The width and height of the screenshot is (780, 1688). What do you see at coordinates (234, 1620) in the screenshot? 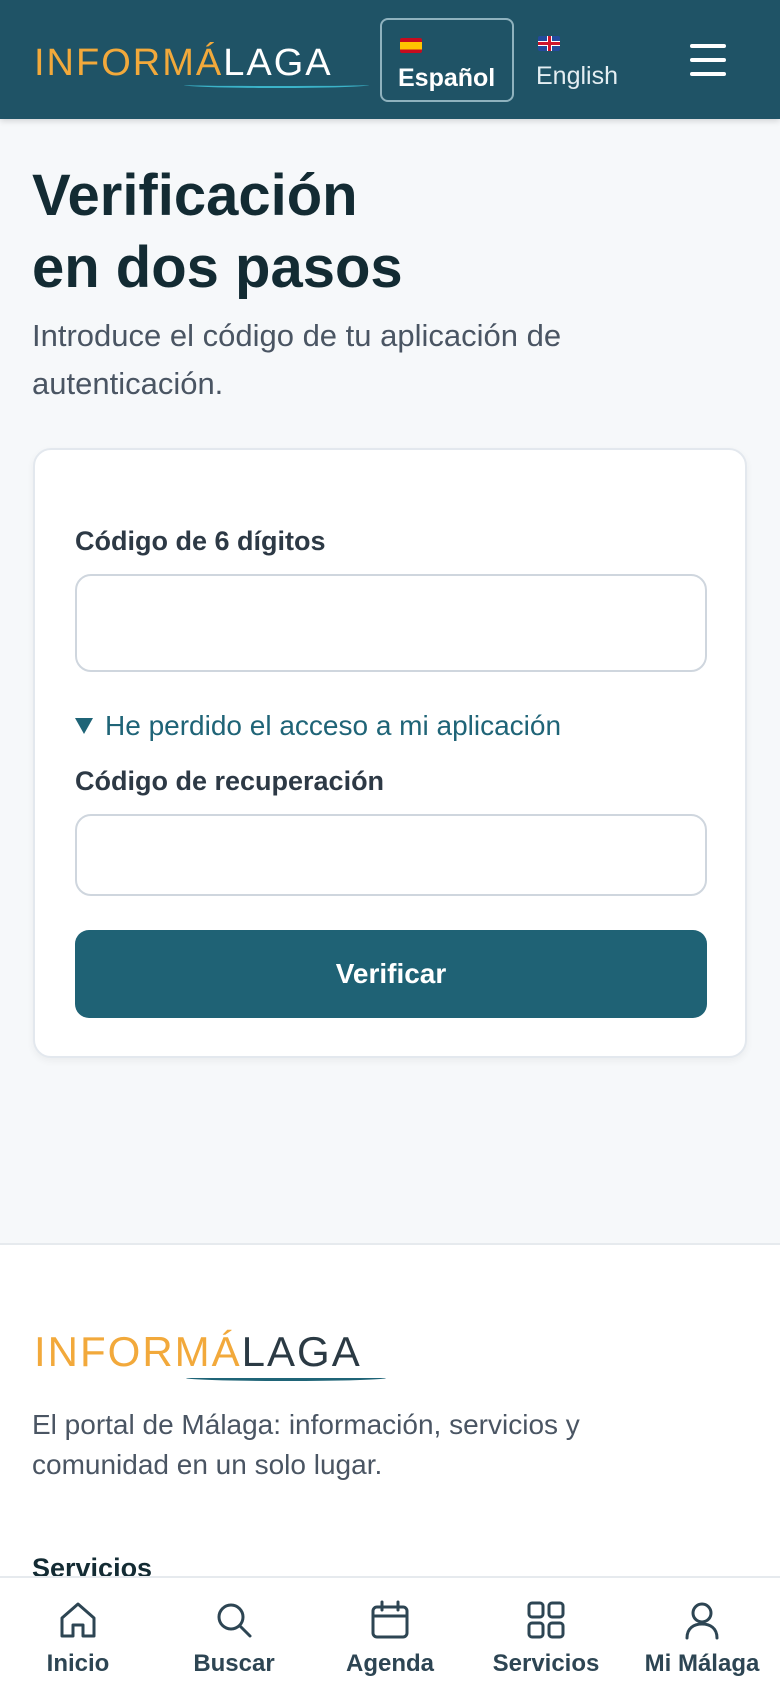
I see `search-icon` at bounding box center [234, 1620].